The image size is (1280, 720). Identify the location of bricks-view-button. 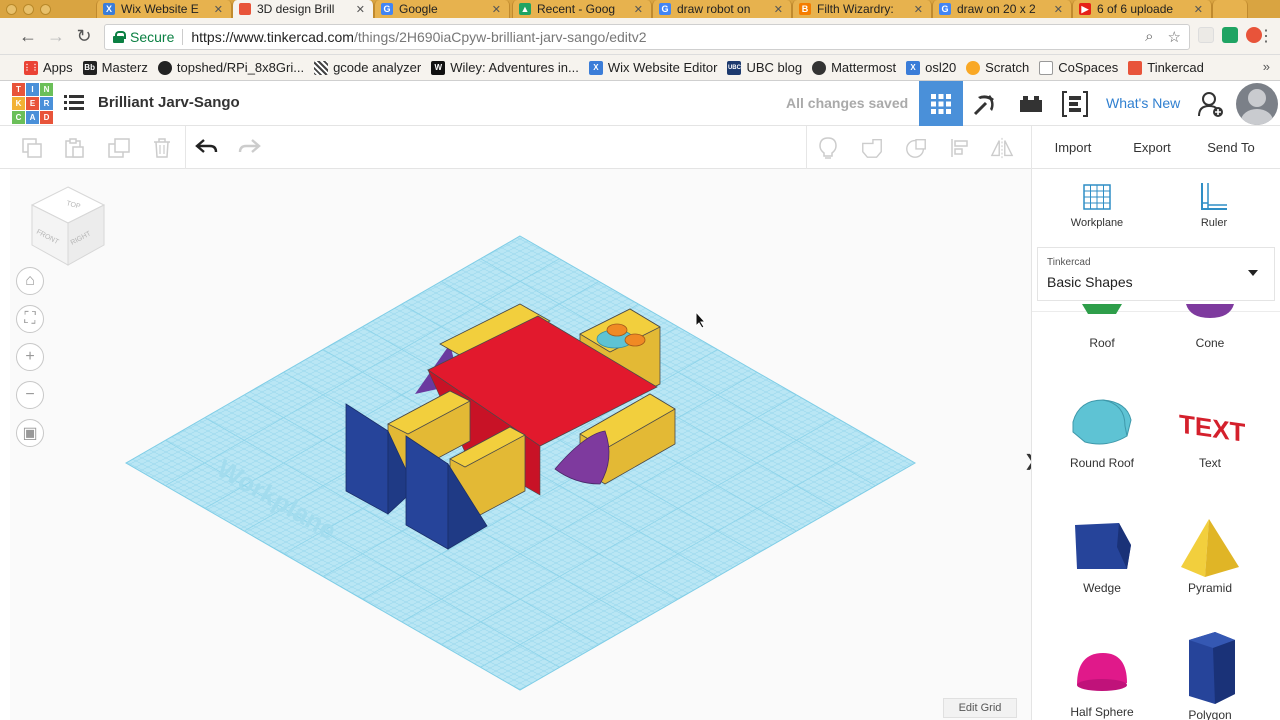
(1031, 103).